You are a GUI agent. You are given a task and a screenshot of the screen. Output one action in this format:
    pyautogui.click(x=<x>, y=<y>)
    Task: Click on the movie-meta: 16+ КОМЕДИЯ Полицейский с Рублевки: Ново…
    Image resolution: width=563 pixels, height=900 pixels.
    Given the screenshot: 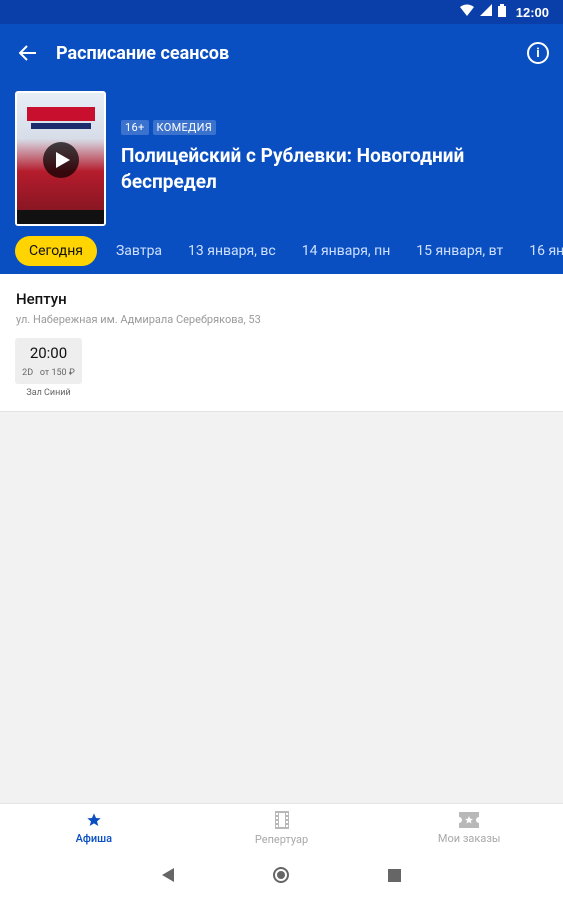 What is the action you would take?
    pyautogui.click(x=334, y=157)
    